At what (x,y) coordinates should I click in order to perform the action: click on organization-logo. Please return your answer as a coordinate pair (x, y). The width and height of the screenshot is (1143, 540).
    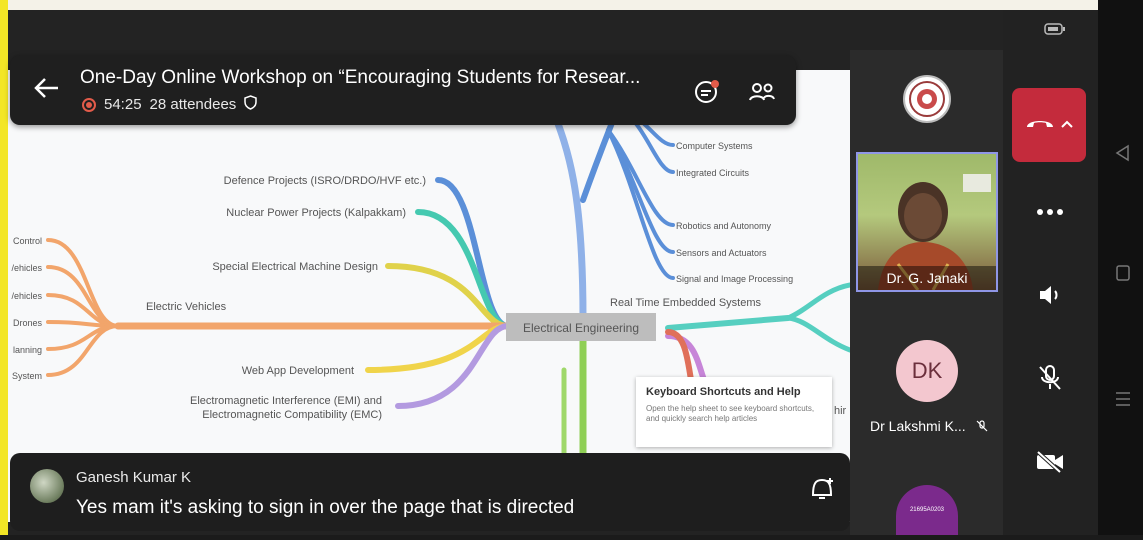
    Looking at the image, I should click on (927, 99).